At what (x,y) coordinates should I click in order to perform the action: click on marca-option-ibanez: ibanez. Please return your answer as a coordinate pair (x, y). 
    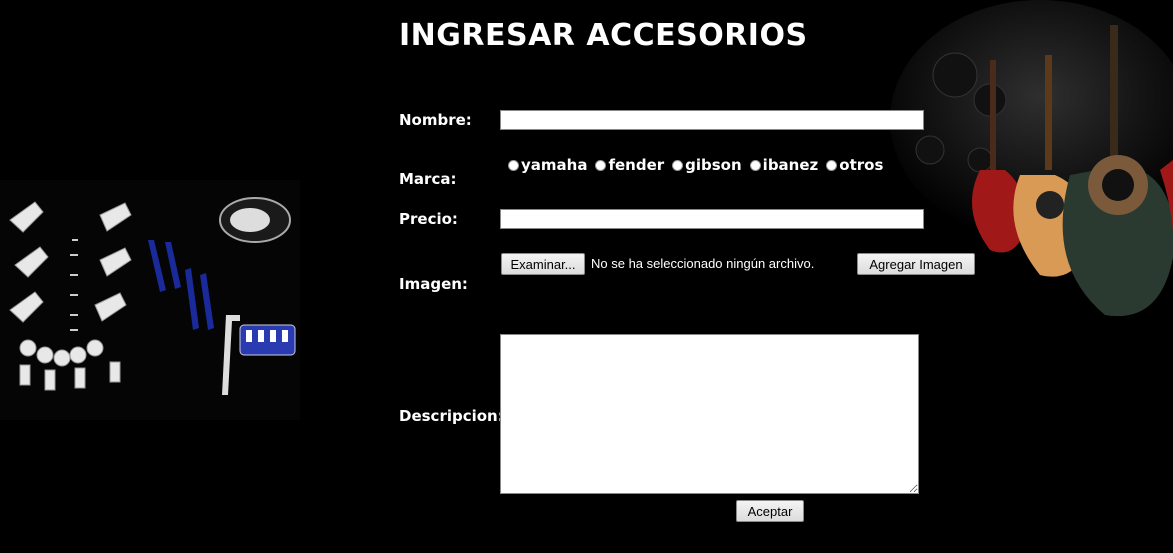
    Looking at the image, I should click on (784, 165).